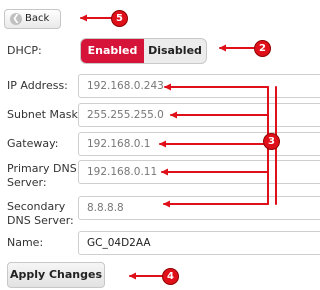 The height and width of the screenshot is (290, 320). Describe the element at coordinates (112, 51) in the screenshot. I see `dhcp-enabled-option: Enabled` at that location.